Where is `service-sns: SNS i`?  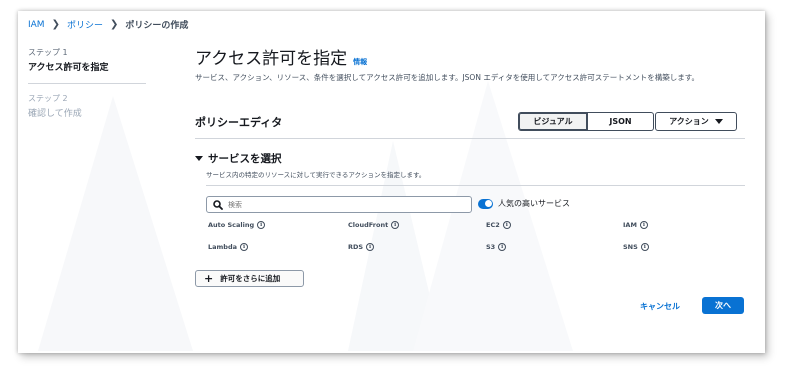 service-sns: SNS i is located at coordinates (636, 247).